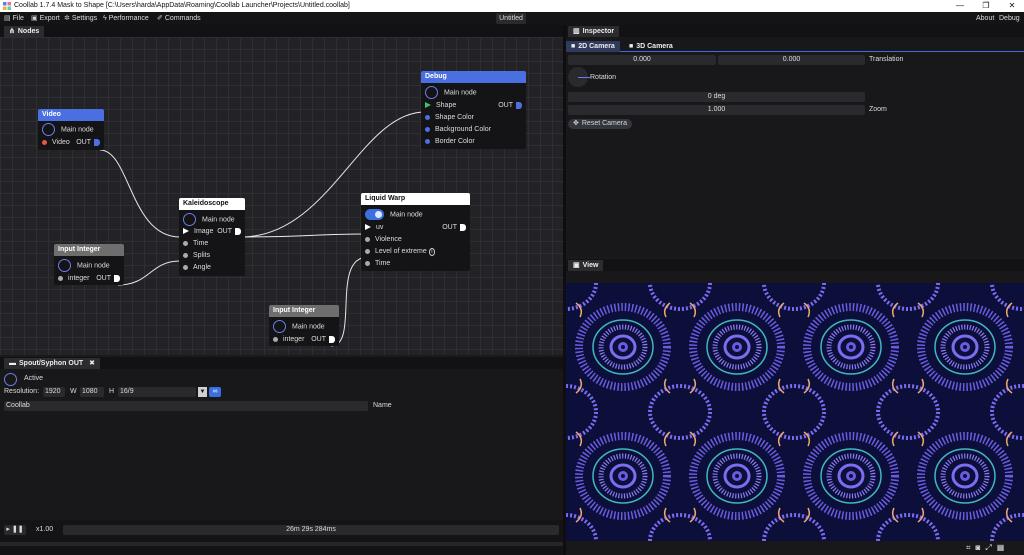  What do you see at coordinates (600, 124) in the screenshot?
I see `reset-camera-button: ✥ Reset Camera` at bounding box center [600, 124].